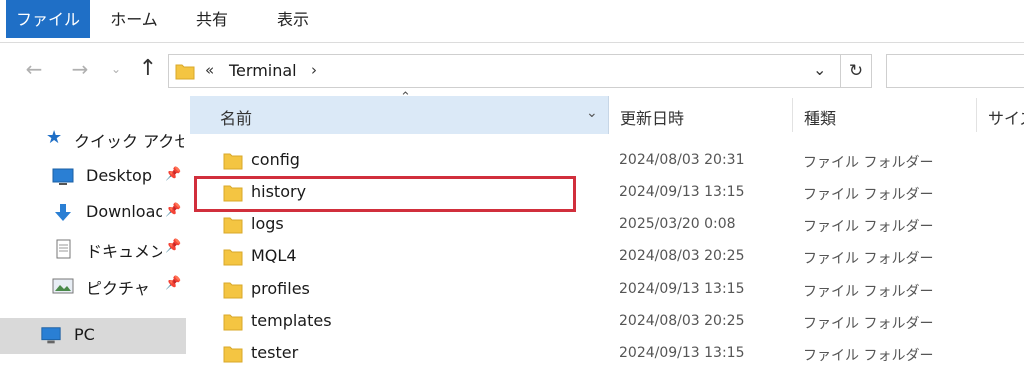 This screenshot has width=1024, height=370. What do you see at coordinates (677, 224) in the screenshot?
I see `file-date: 2025/03/20 0:08` at bounding box center [677, 224].